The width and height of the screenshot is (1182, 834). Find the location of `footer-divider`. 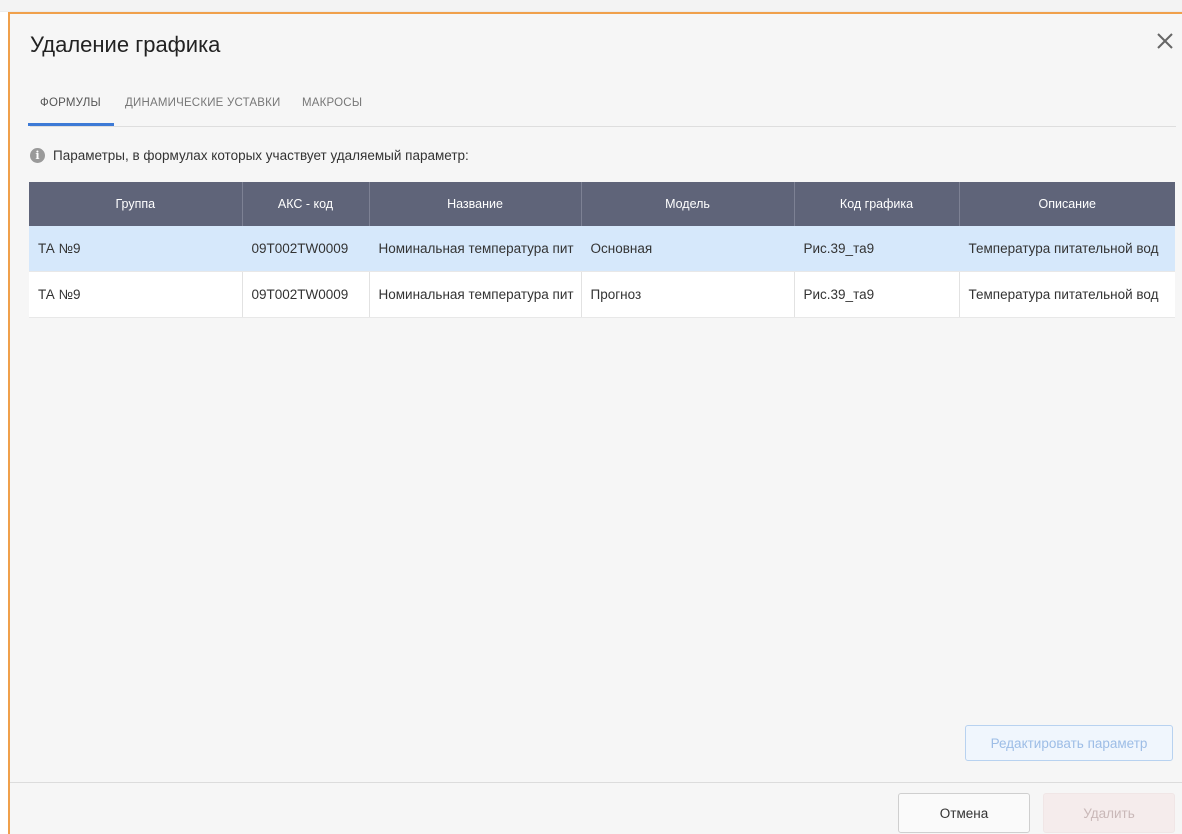

footer-divider is located at coordinates (596, 782).